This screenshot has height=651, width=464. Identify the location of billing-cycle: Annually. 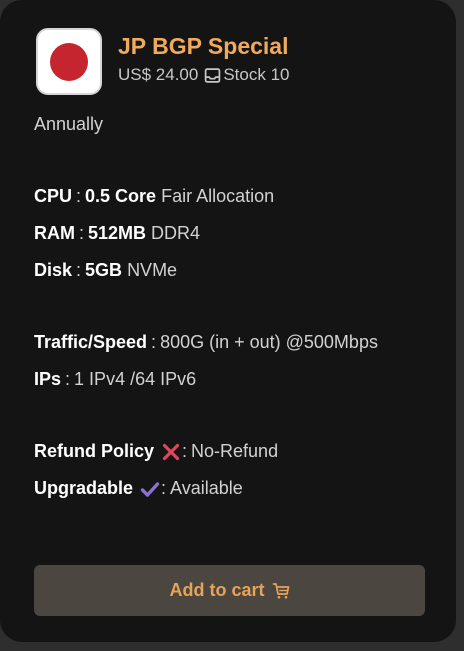
(69, 124).